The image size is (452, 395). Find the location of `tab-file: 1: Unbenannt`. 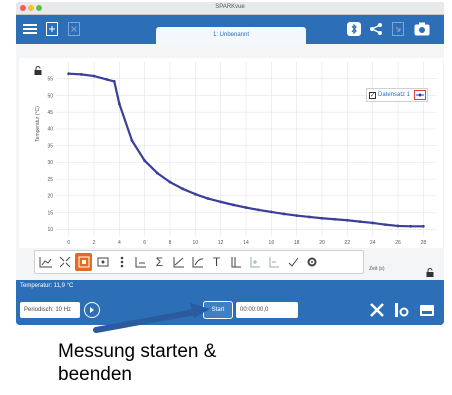

tab-file: 1: Unbenannt is located at coordinates (231, 35).